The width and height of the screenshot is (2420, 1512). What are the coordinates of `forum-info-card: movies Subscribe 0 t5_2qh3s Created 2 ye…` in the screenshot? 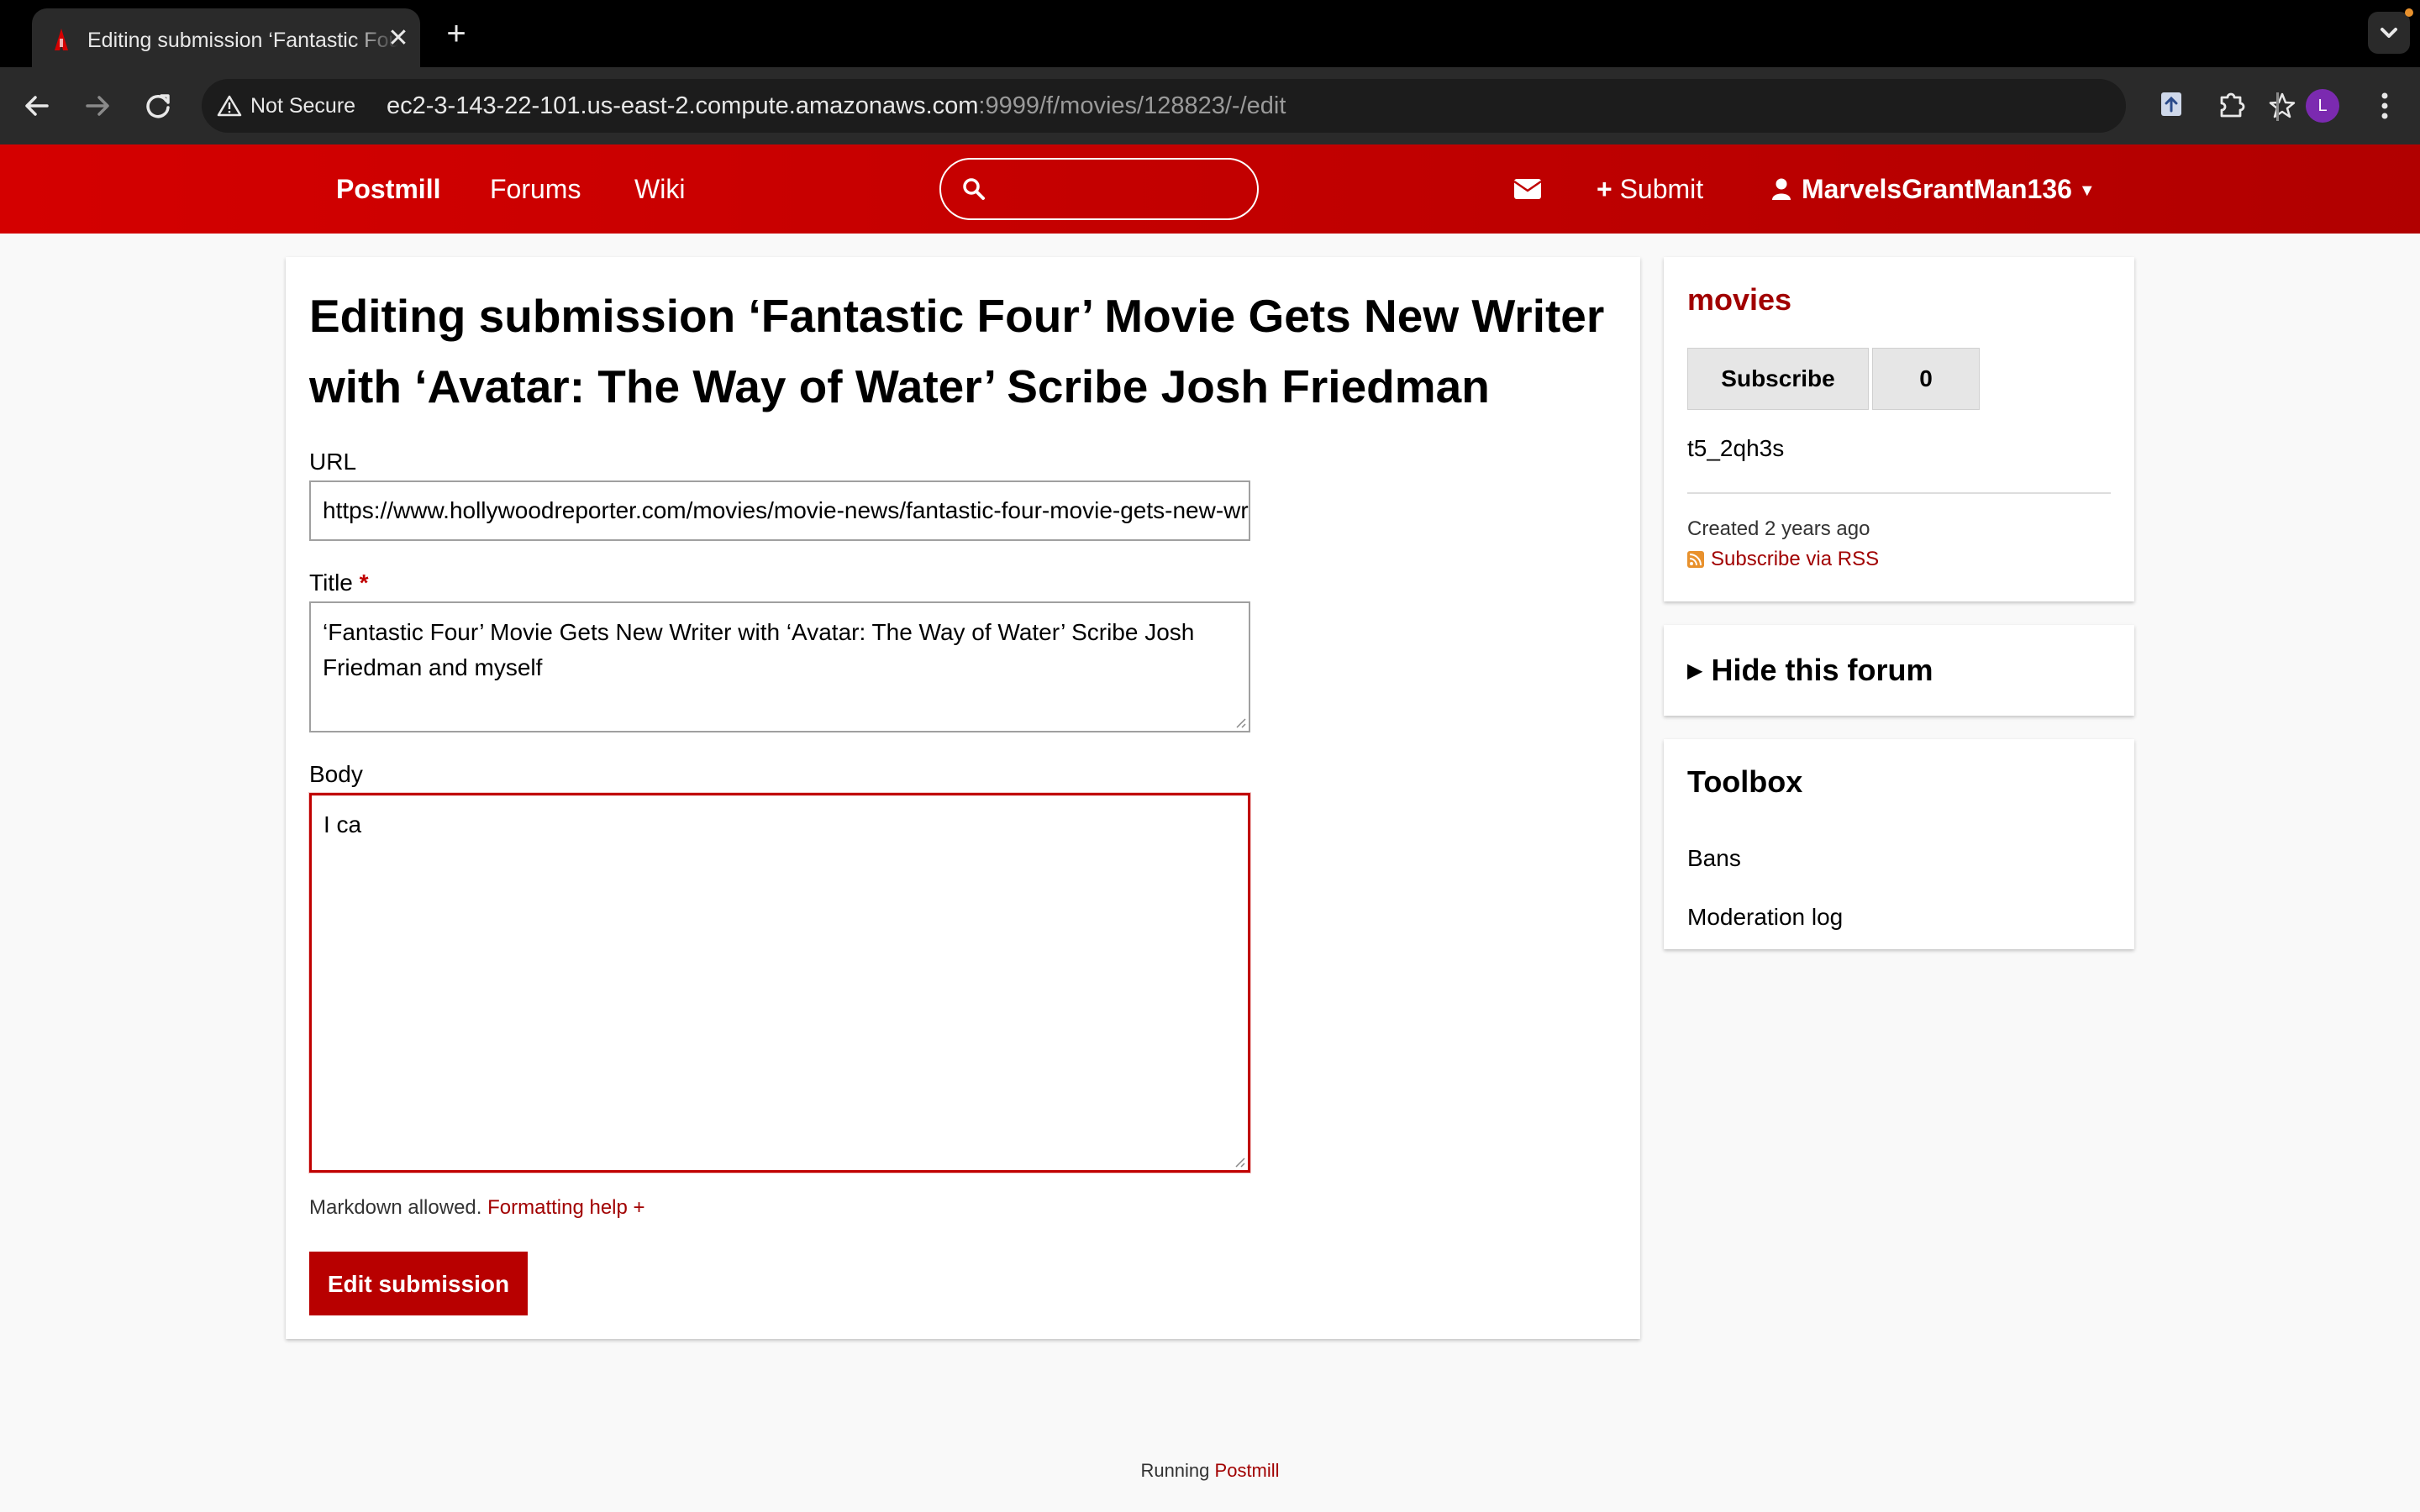 It's located at (1899, 429).